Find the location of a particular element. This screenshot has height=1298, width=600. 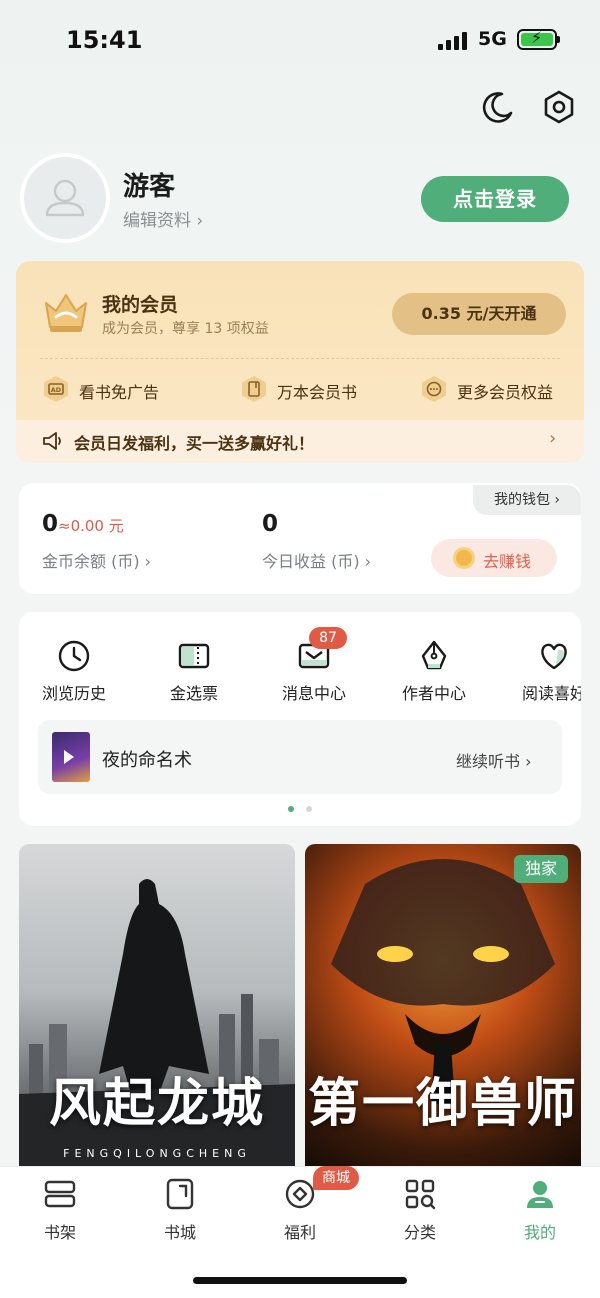

status-bar: 15:41 5G ⚡ is located at coordinates (300, 41).